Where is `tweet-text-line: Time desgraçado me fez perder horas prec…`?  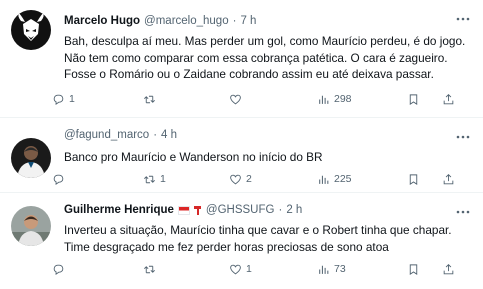 tweet-text-line: Time desgraçado me fez perder horas prec… is located at coordinates (226, 246).